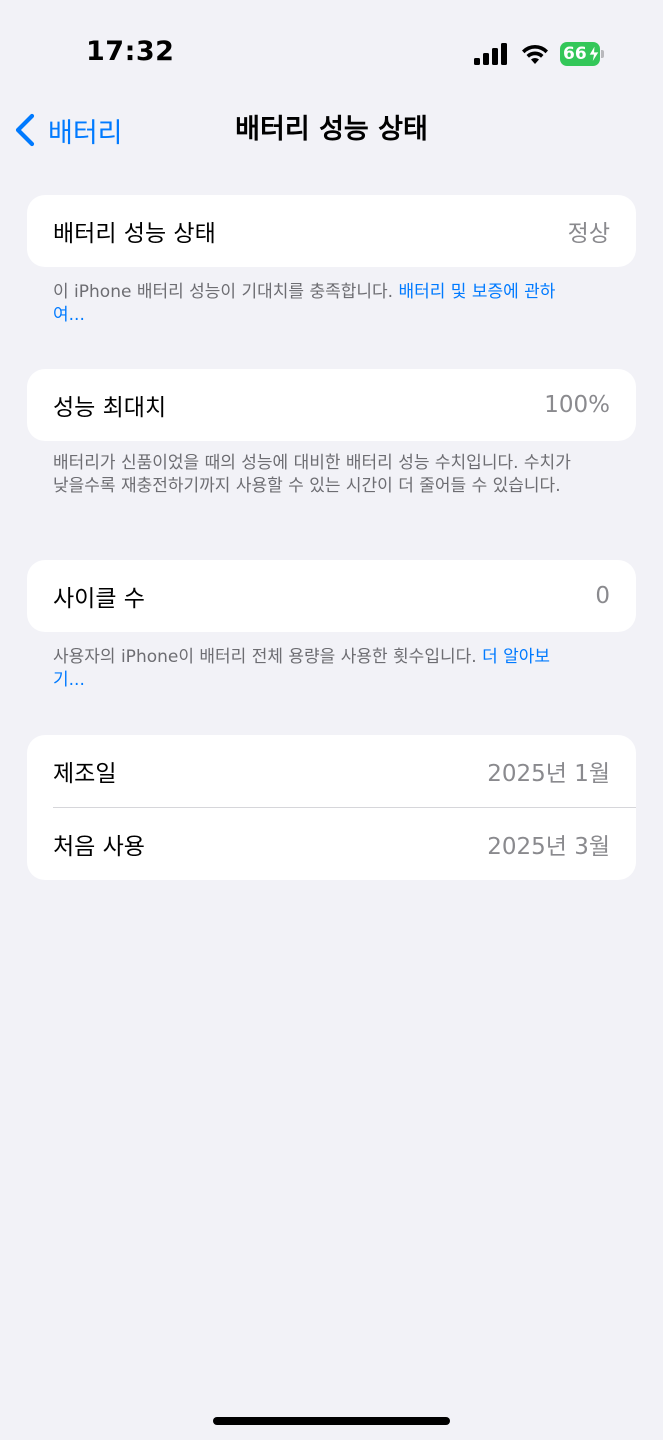 This screenshot has height=1440, width=663. I want to click on battery-health-group: 배터리 성능 상태 정상, so click(331, 231).